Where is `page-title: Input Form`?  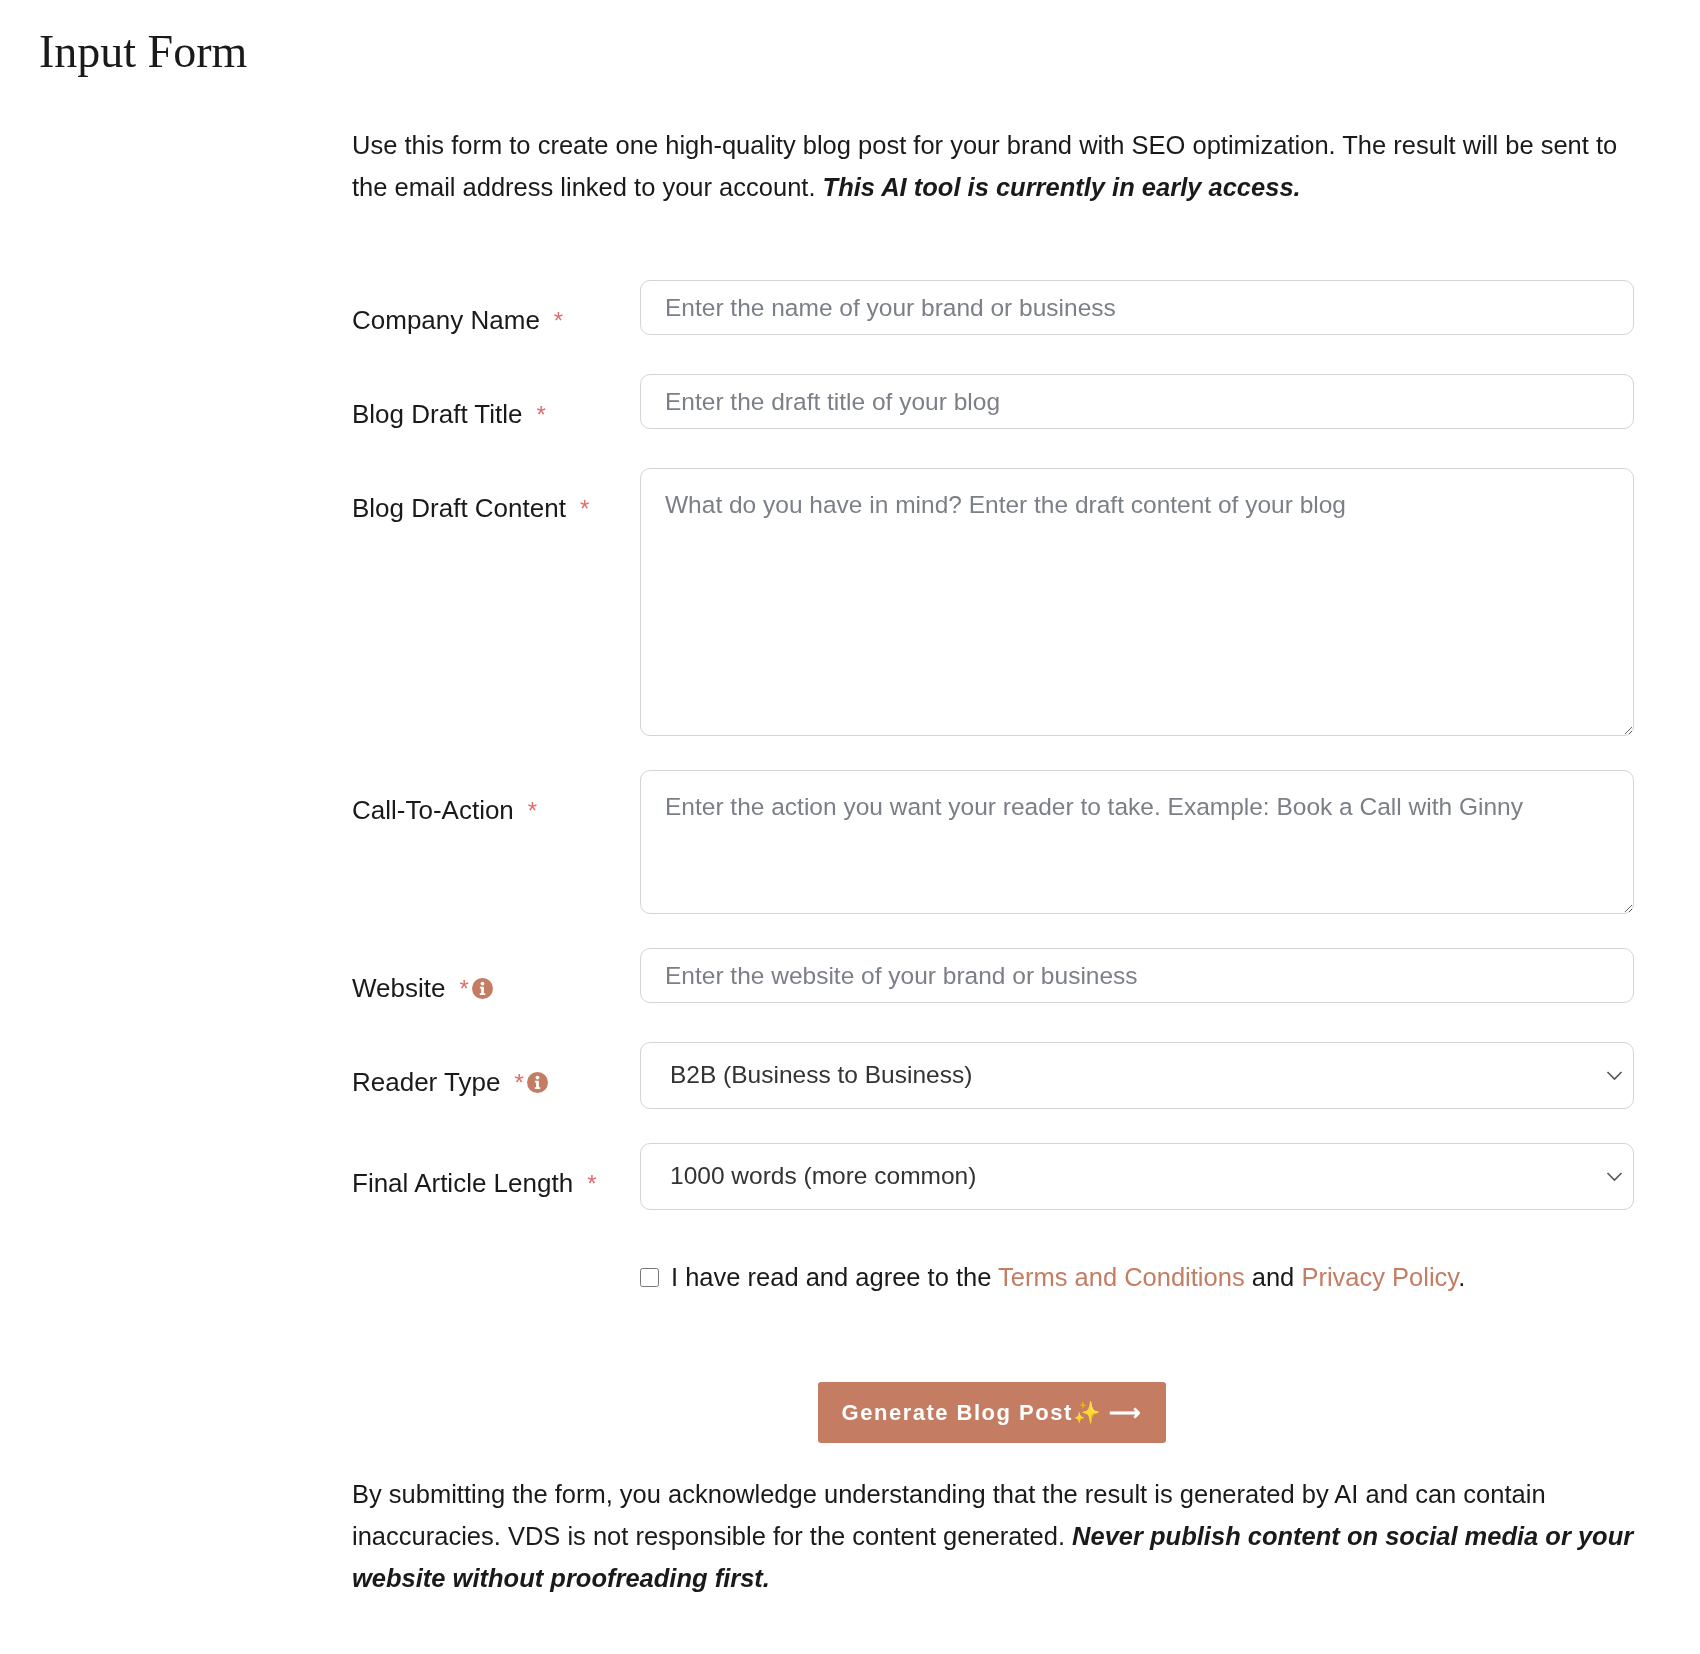
page-title: Input Form is located at coordinates (143, 52).